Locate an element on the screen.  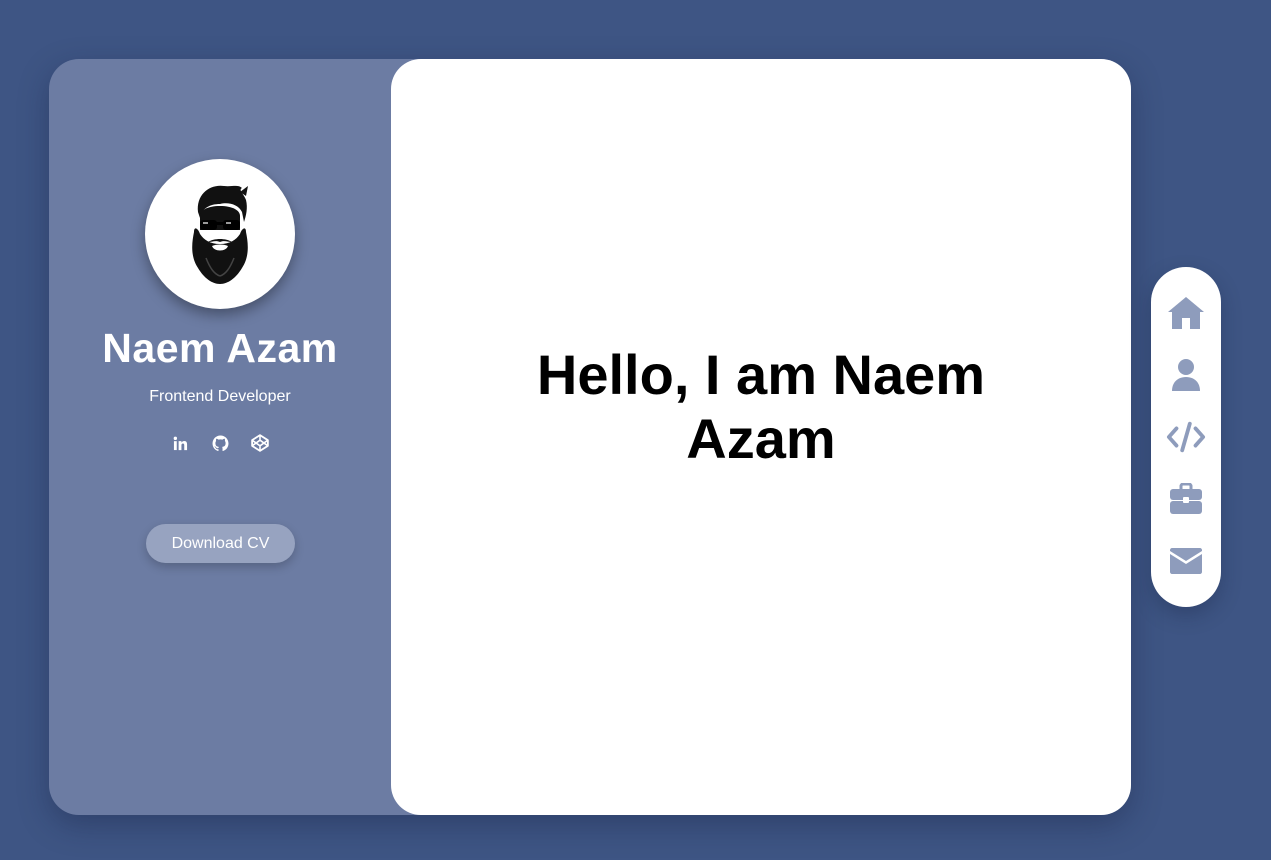
code-icon is located at coordinates (1186, 437).